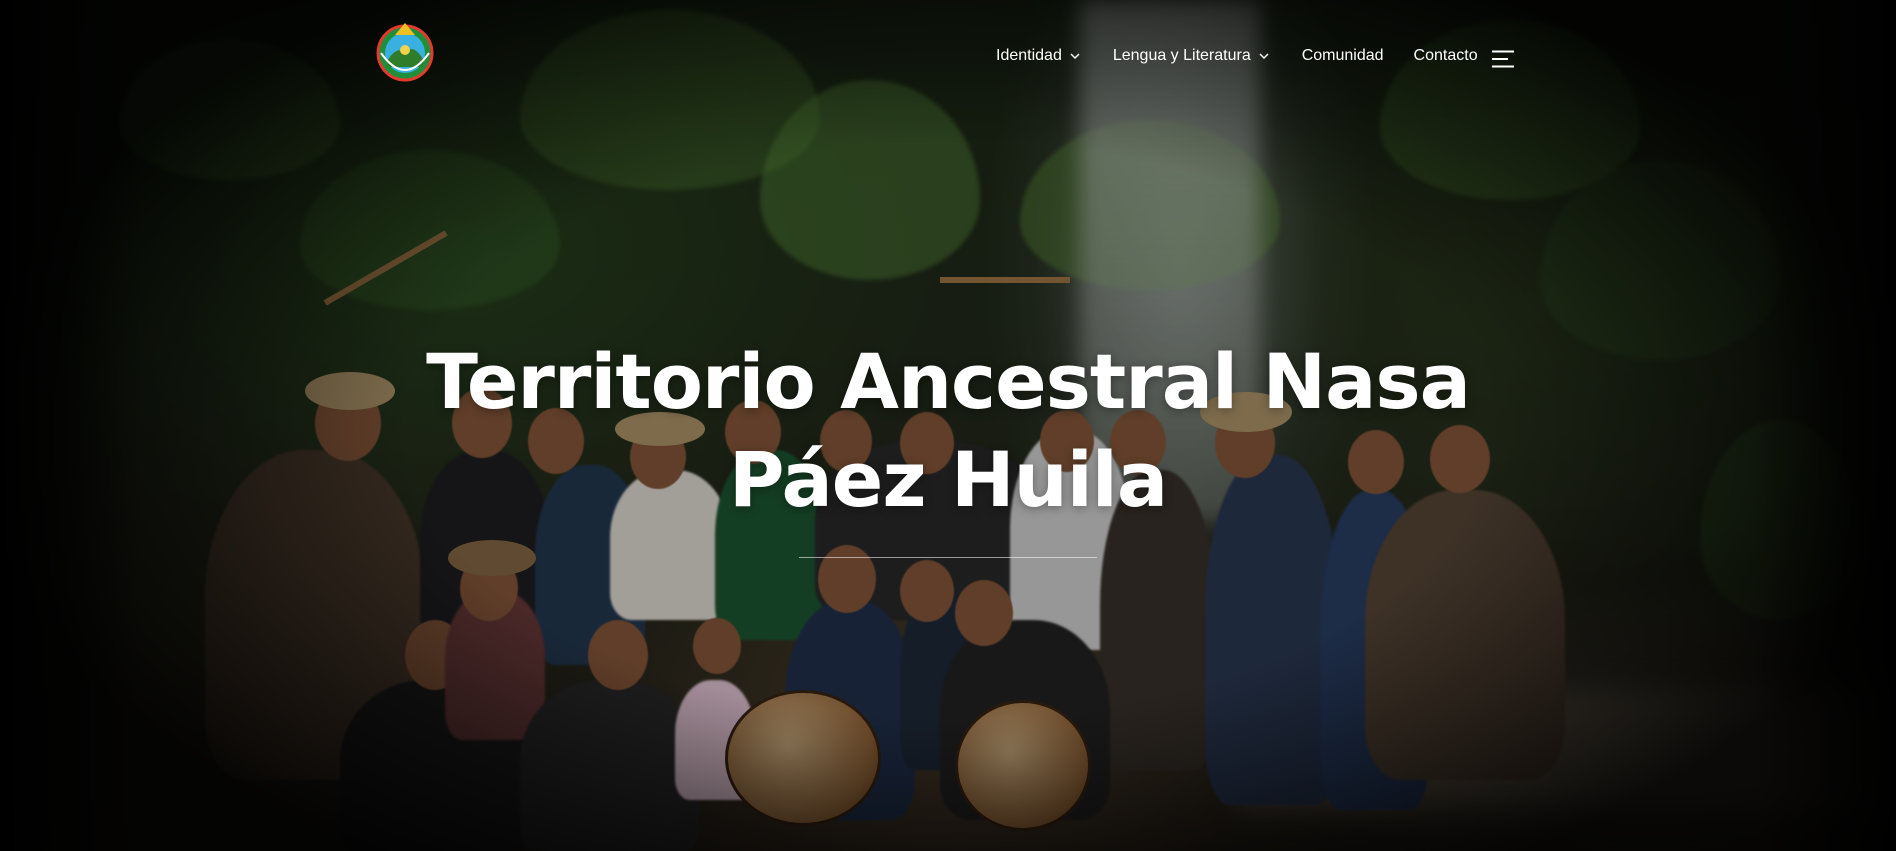 This screenshot has width=1896, height=851. Describe the element at coordinates (1029, 55) in the screenshot. I see `nav-item-label: Identidad` at that location.